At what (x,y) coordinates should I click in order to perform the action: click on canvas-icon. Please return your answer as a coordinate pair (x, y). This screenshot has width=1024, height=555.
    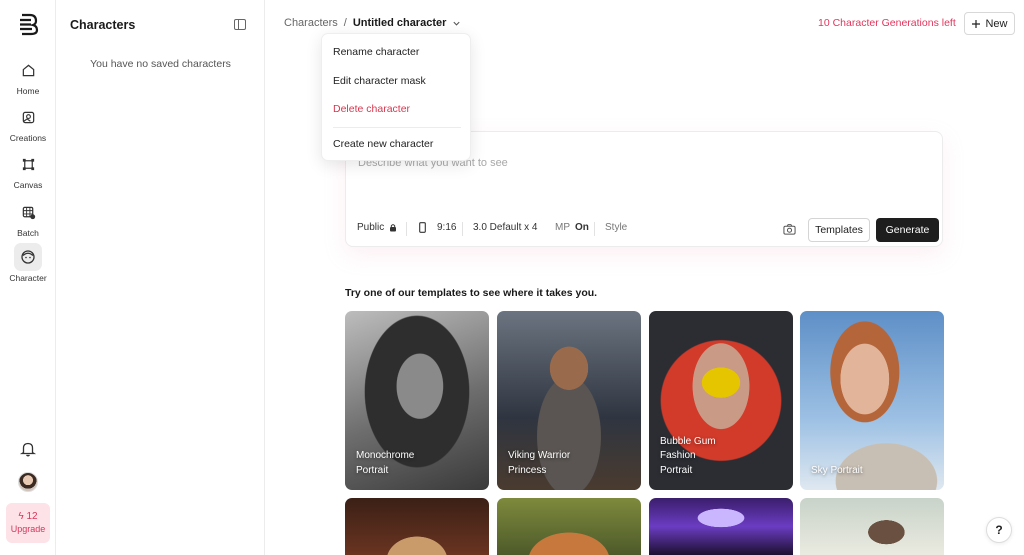
    Looking at the image, I should click on (28, 164).